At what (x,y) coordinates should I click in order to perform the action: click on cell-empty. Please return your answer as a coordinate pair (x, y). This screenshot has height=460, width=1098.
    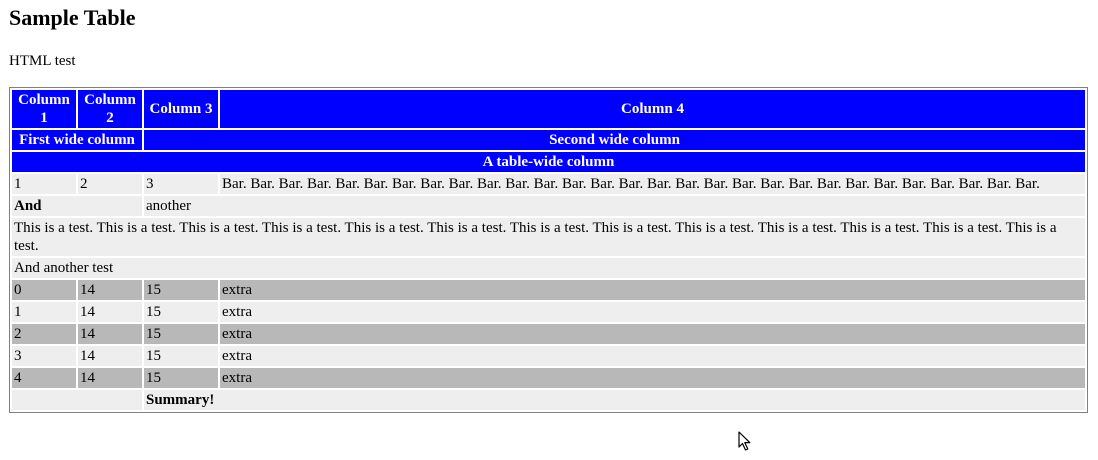
    Looking at the image, I should click on (77, 400).